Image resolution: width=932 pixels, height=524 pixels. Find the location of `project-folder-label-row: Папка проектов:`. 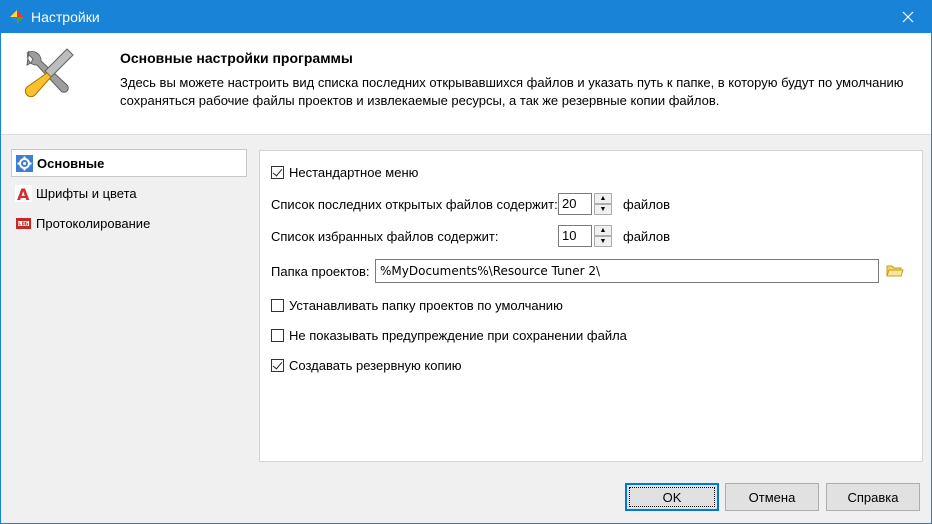

project-folder-label-row: Папка проектов: is located at coordinates (320, 271).